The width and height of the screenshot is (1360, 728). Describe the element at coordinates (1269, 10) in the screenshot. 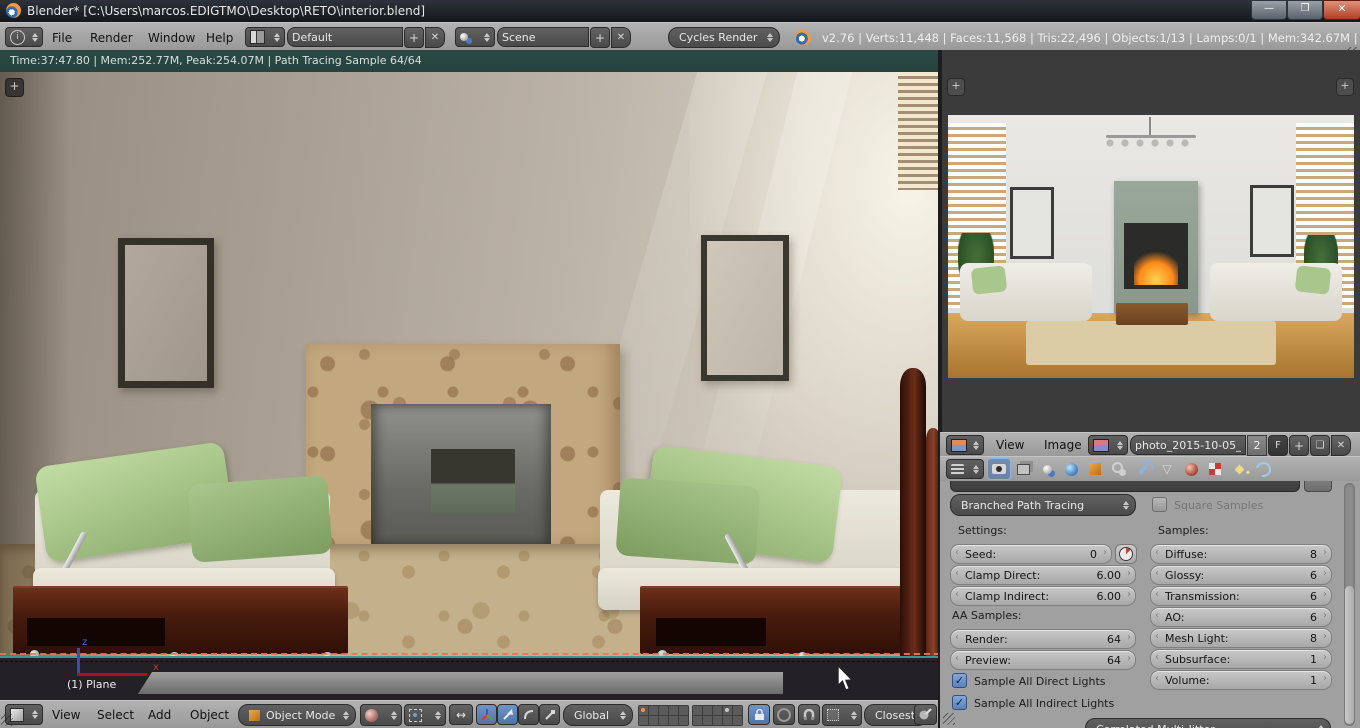

I see `minimize-button: —` at that location.